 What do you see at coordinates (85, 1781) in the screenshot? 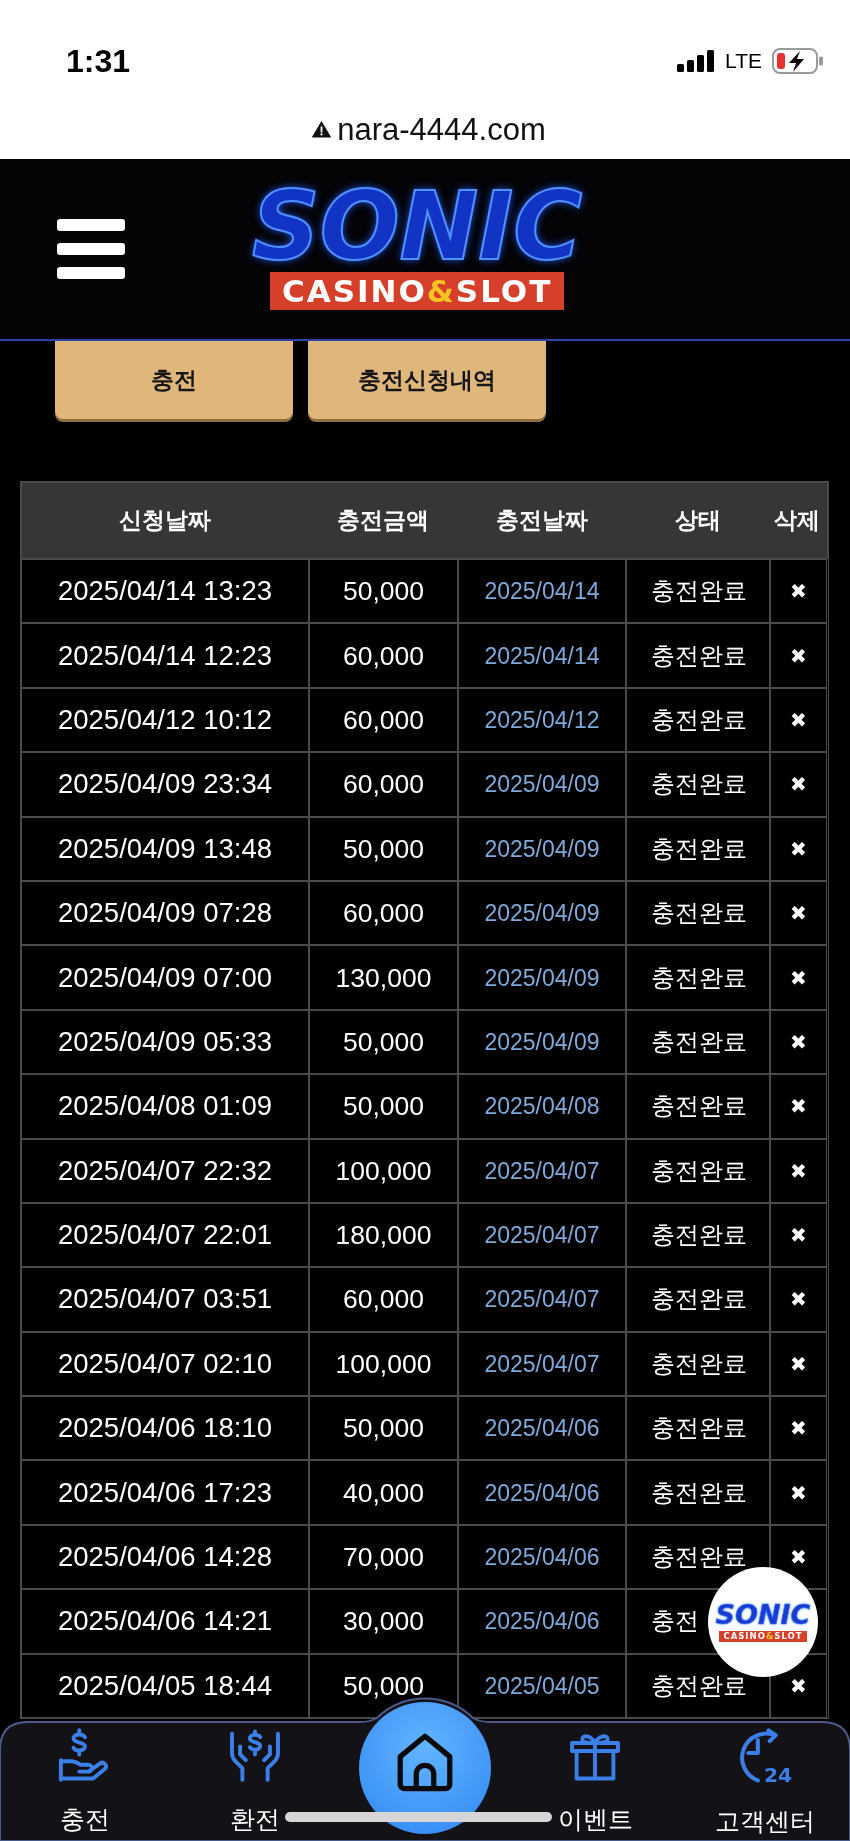
I see `charge-tab: 충전` at bounding box center [85, 1781].